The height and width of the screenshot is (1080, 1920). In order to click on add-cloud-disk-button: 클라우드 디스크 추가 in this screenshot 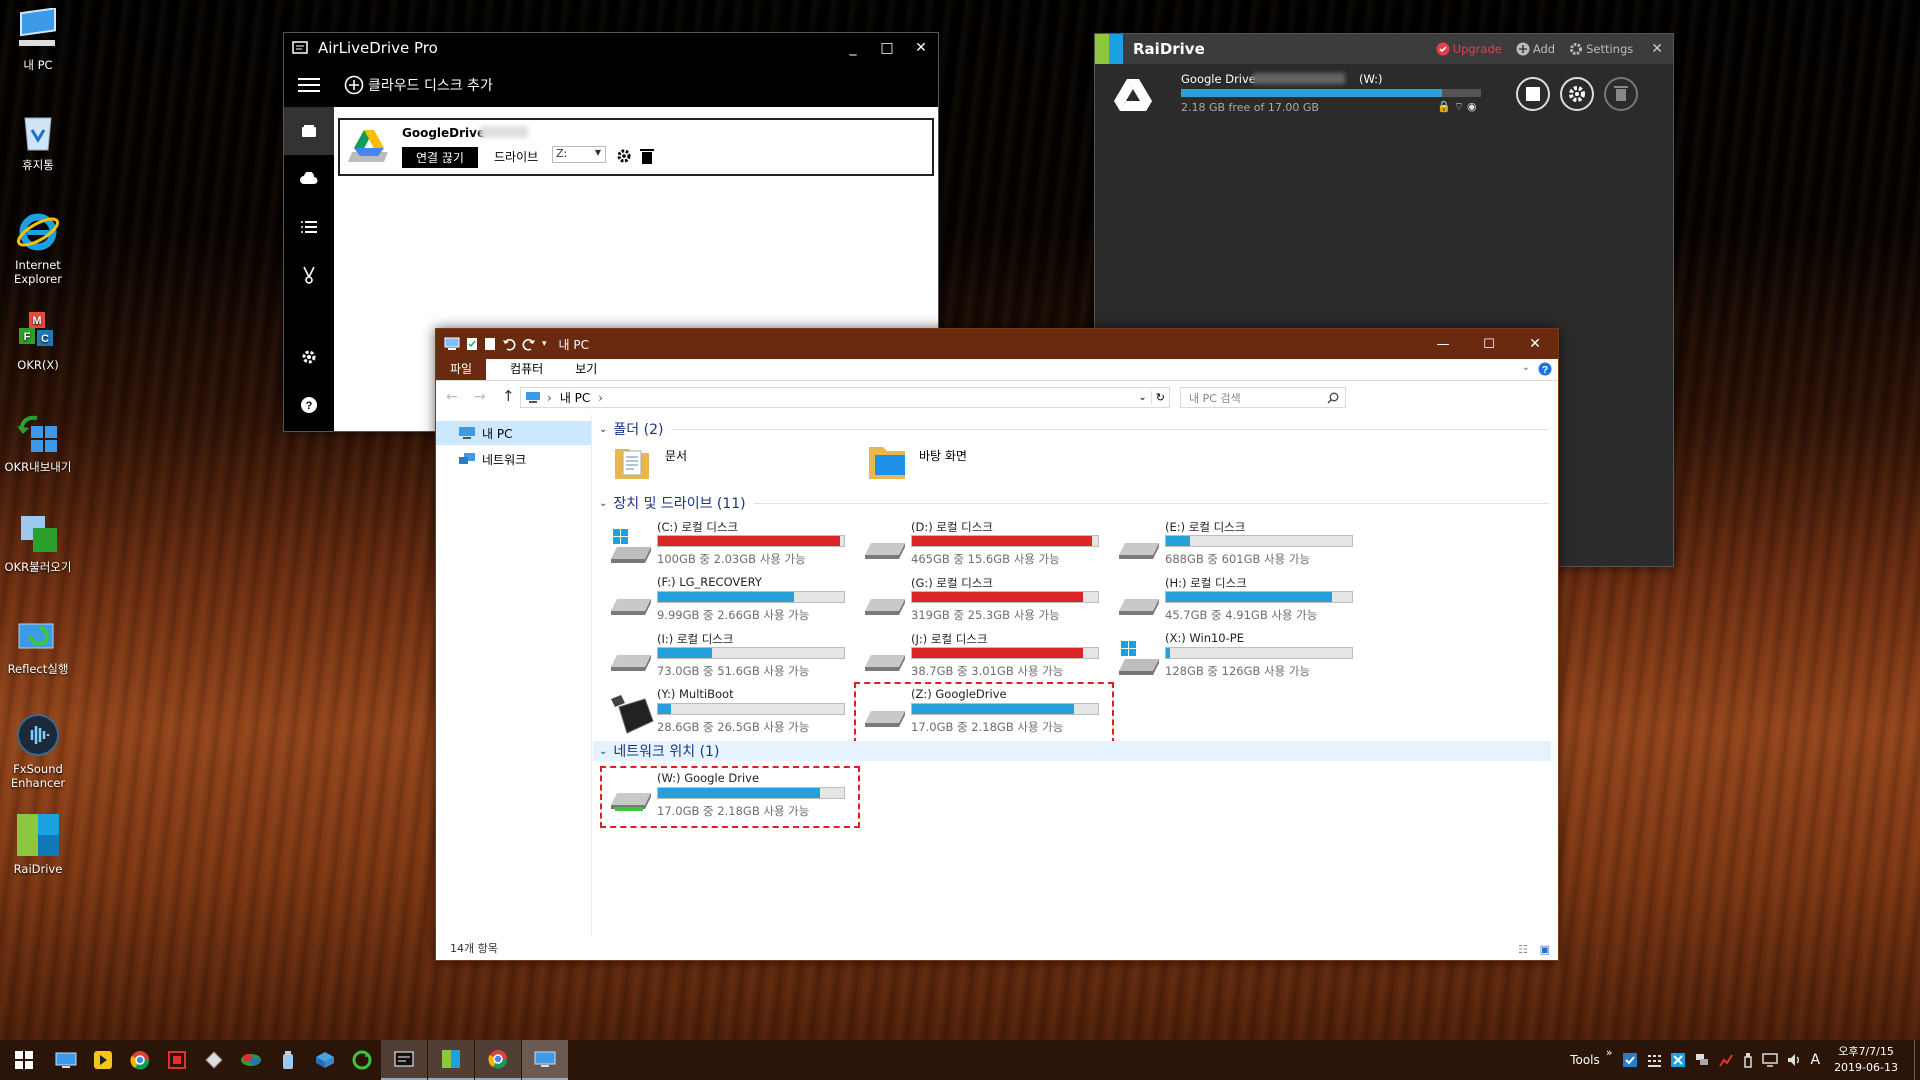, I will do `click(418, 85)`.